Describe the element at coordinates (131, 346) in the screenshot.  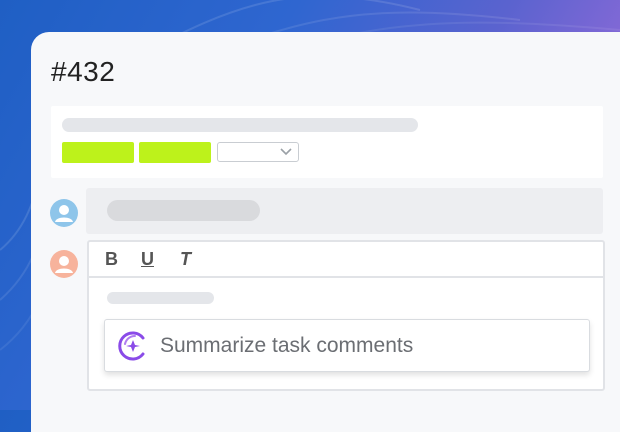
I see `ai-sparkle-icon` at that location.